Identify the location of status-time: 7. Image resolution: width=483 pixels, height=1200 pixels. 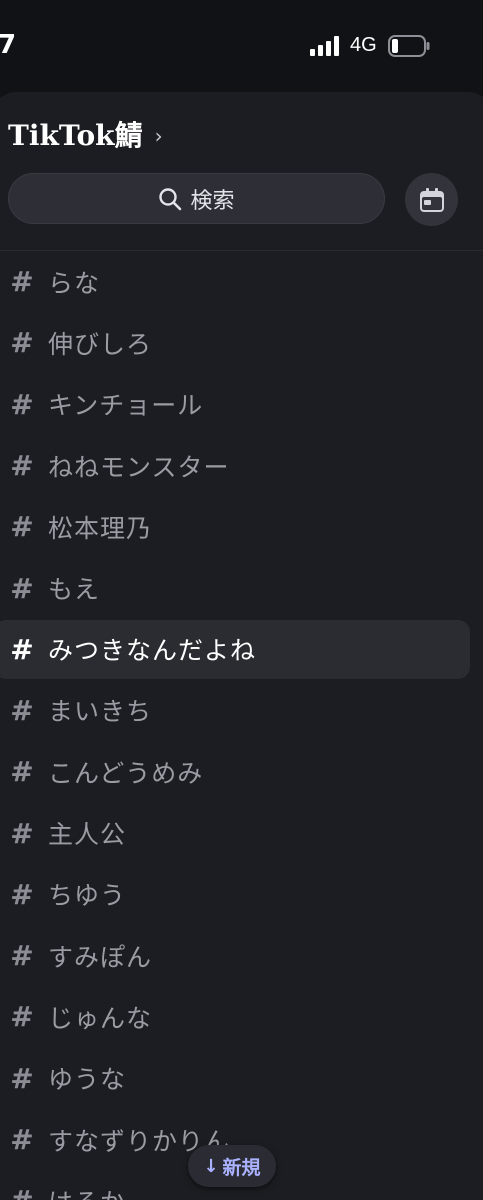
(8, 45).